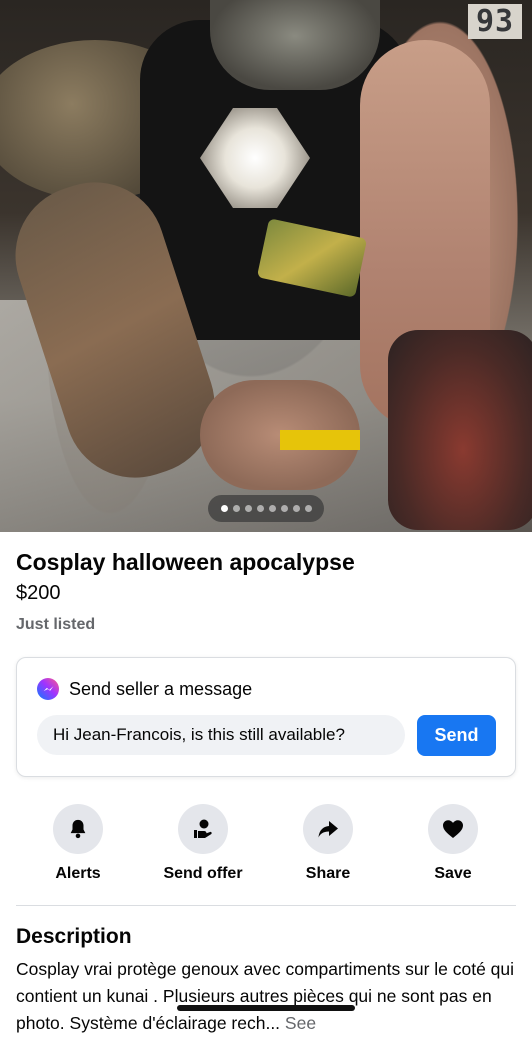 The image size is (532, 1037). What do you see at coordinates (266, 1008) in the screenshot?
I see `home-indicator` at bounding box center [266, 1008].